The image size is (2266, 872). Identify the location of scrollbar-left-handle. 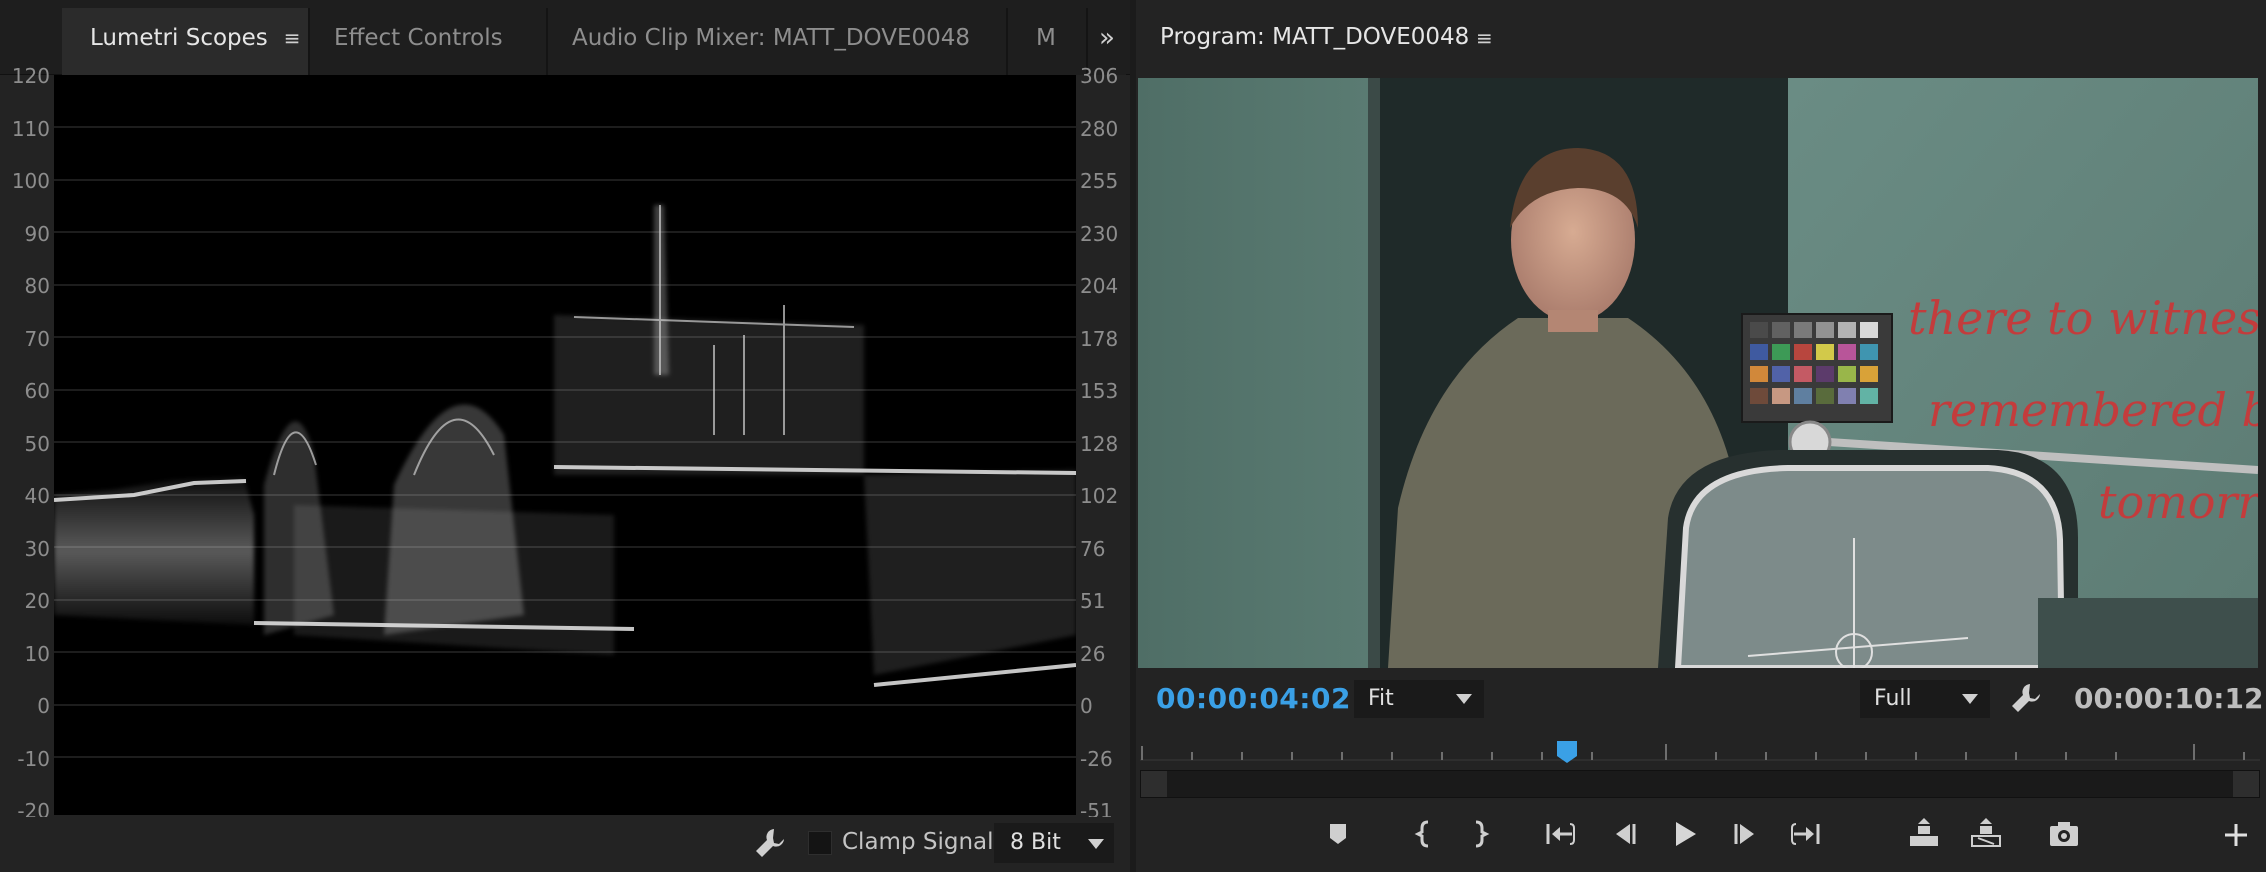
(1154, 784).